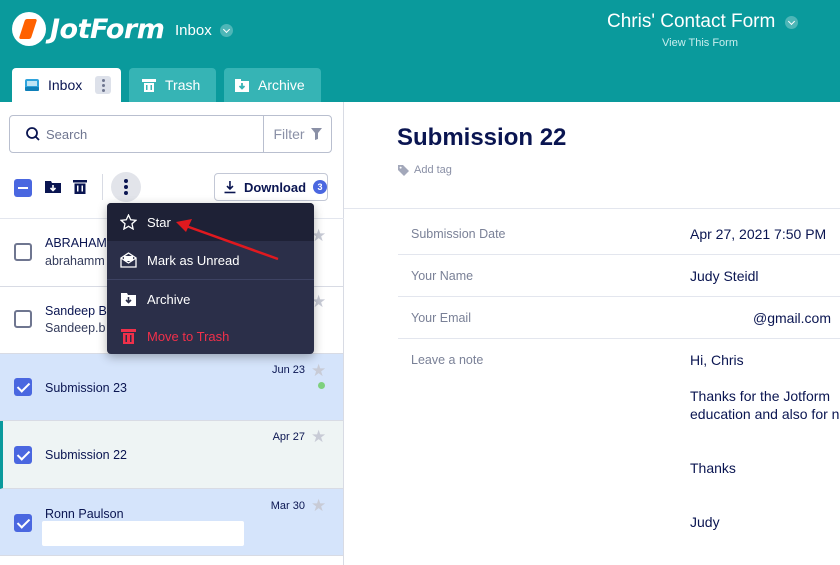 The height and width of the screenshot is (565, 840). What do you see at coordinates (287, 506) in the screenshot?
I see `row-date: Mar 30` at bounding box center [287, 506].